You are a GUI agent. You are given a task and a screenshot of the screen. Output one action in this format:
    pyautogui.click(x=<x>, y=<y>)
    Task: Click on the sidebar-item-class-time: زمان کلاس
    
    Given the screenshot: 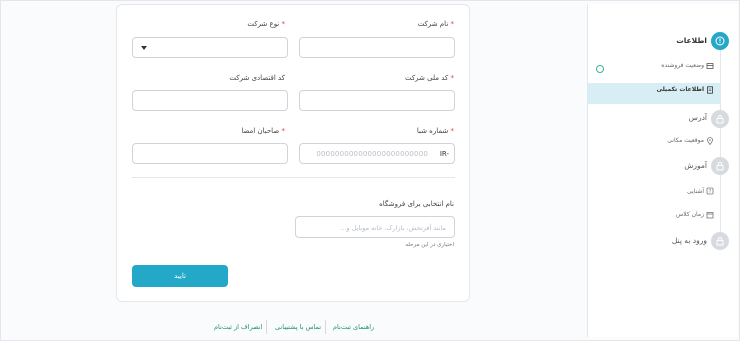 What is the action you would take?
    pyautogui.click(x=690, y=214)
    